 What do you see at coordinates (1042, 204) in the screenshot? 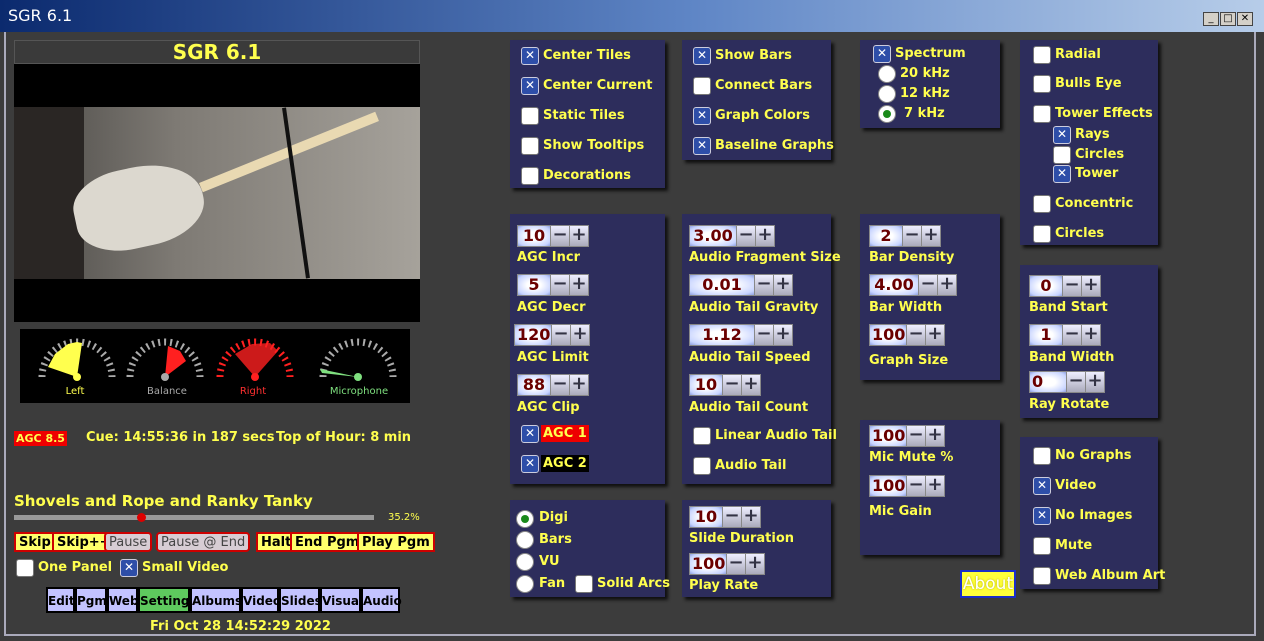
I see `concentric-checkbox` at bounding box center [1042, 204].